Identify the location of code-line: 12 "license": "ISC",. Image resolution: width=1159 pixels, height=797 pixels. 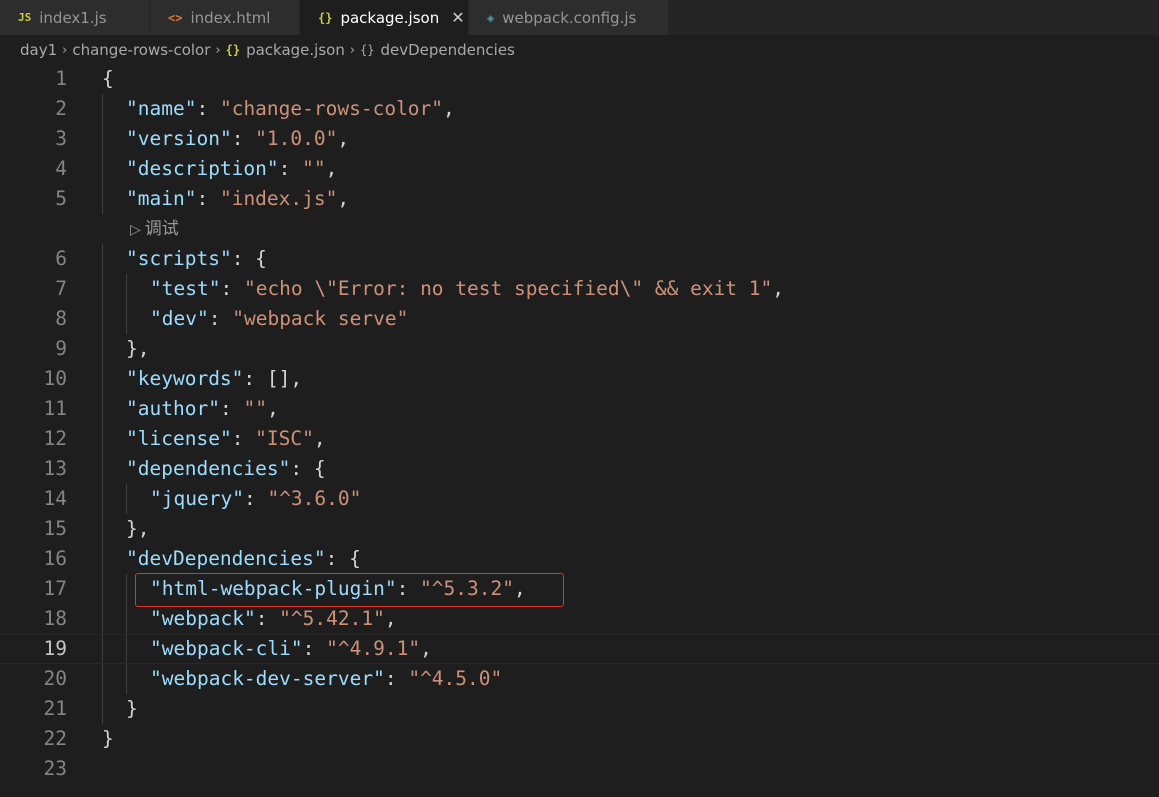
(579, 439).